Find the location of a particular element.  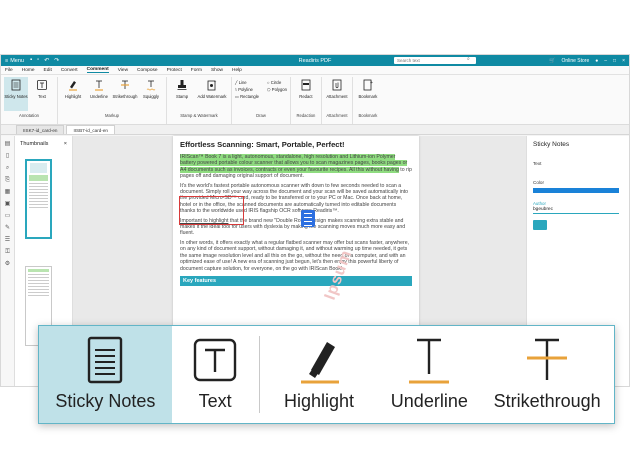

author-field: bgeubrec is located at coordinates (576, 210).